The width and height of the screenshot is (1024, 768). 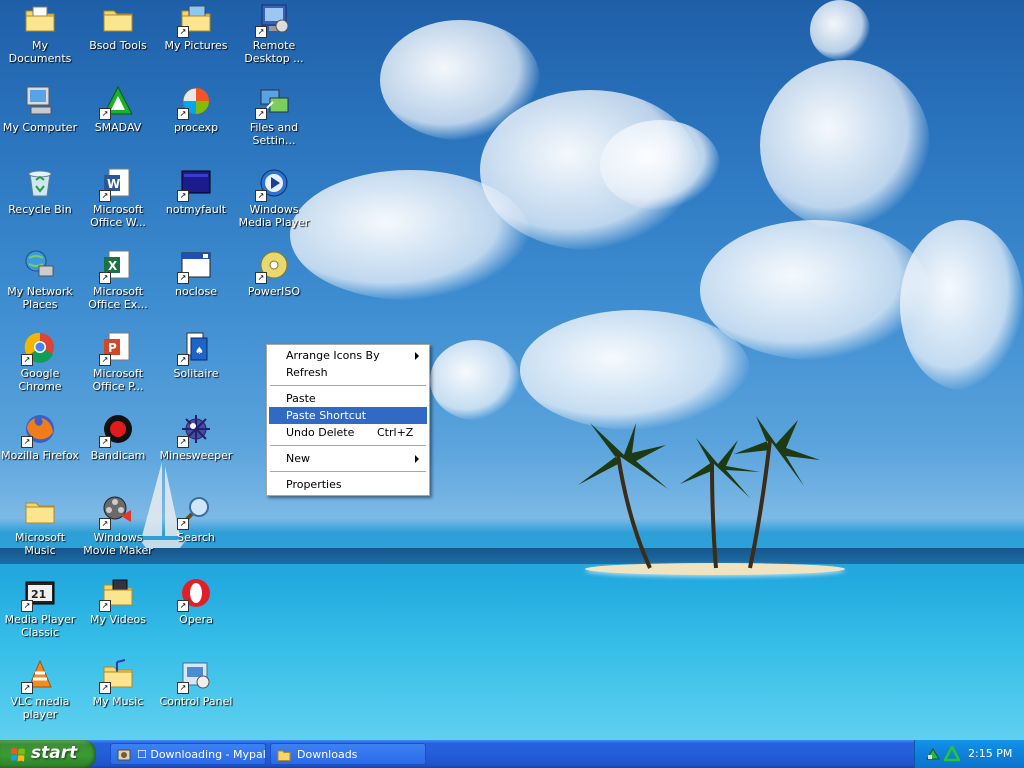 What do you see at coordinates (417, 459) in the screenshot?
I see `submenu-arrow-icon` at bounding box center [417, 459].